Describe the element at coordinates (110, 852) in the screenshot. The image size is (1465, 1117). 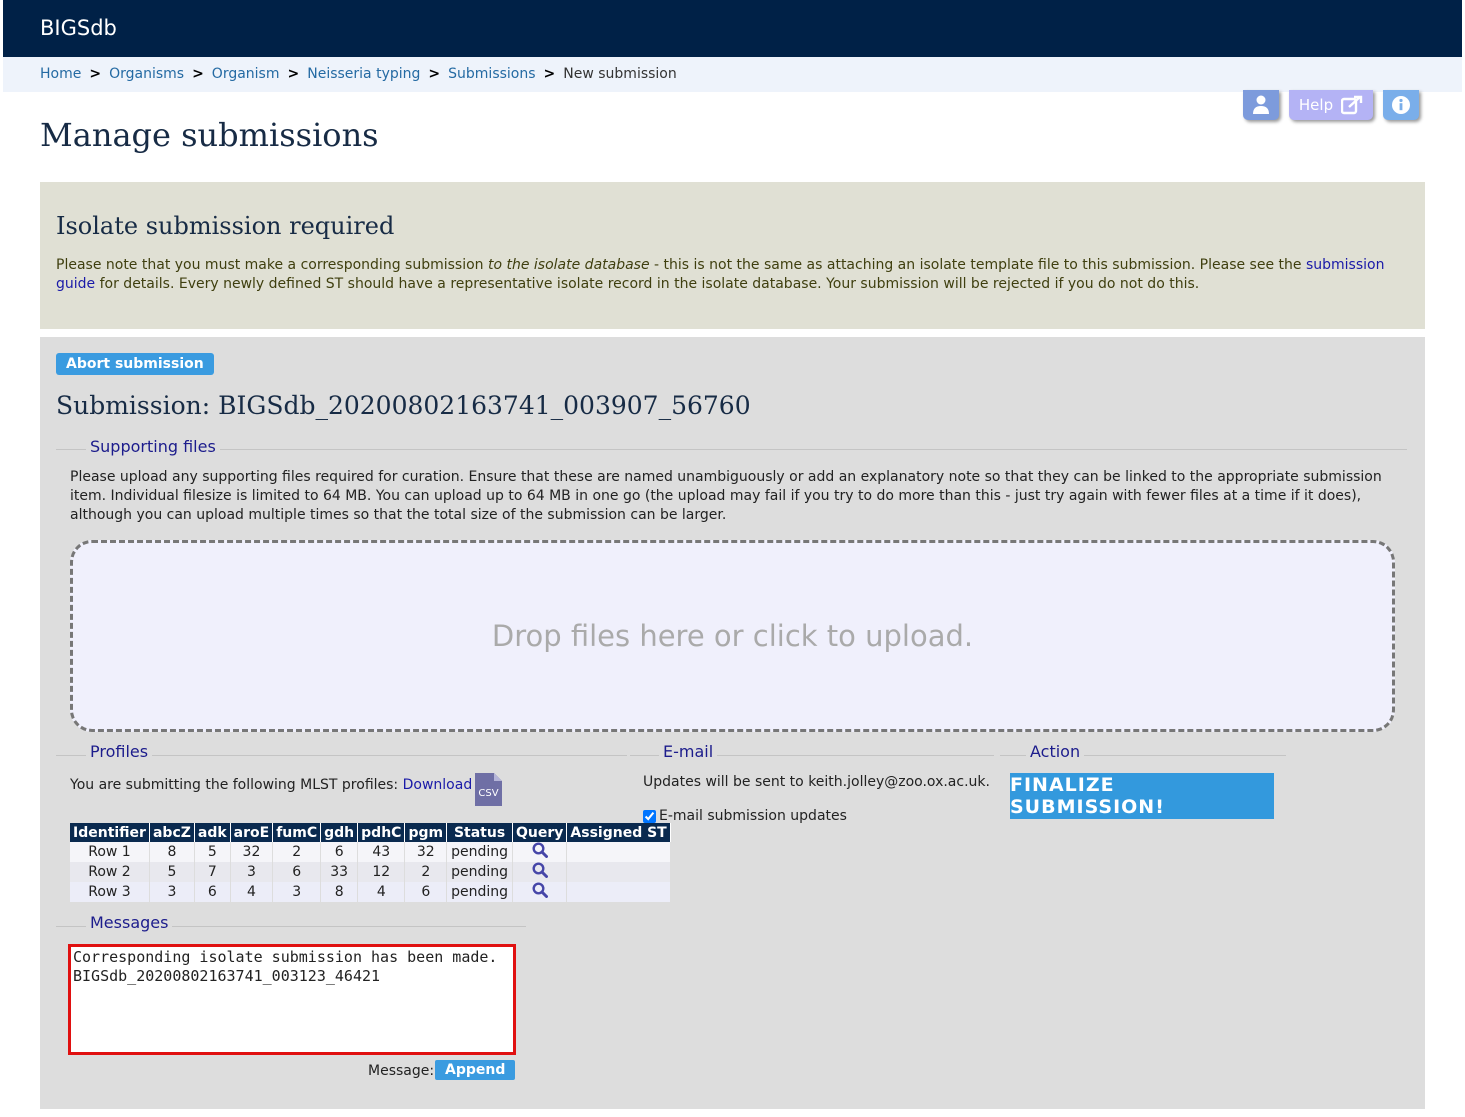
I see `cell-identifier: Row 1` at that location.